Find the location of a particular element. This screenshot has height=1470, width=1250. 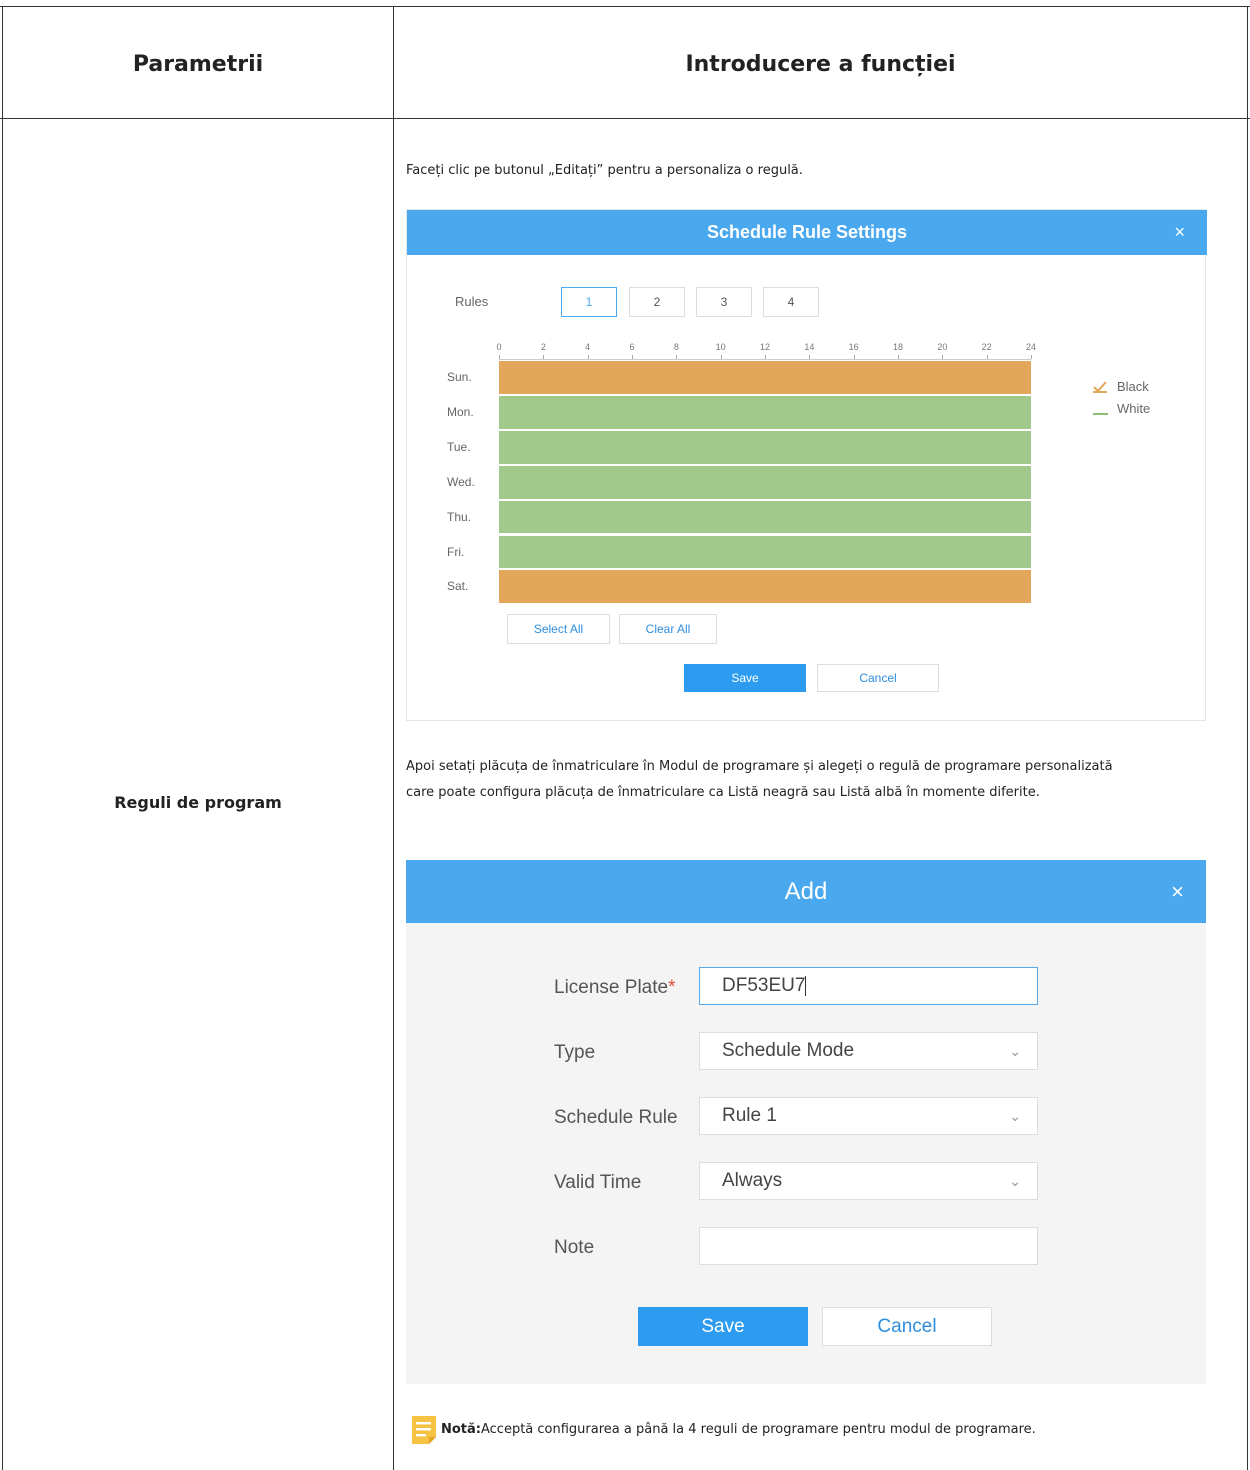

rule-button-4: 4 is located at coordinates (791, 302).